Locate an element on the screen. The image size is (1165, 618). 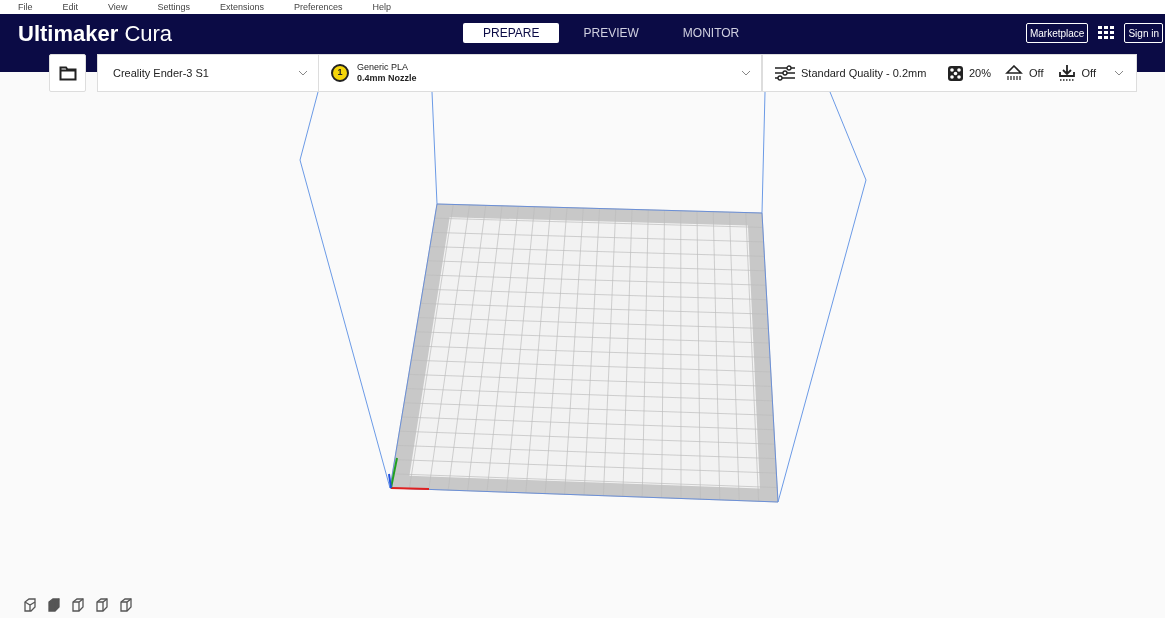
quality-profile: Standard Quality - 0.2mm is located at coordinates (864, 73).